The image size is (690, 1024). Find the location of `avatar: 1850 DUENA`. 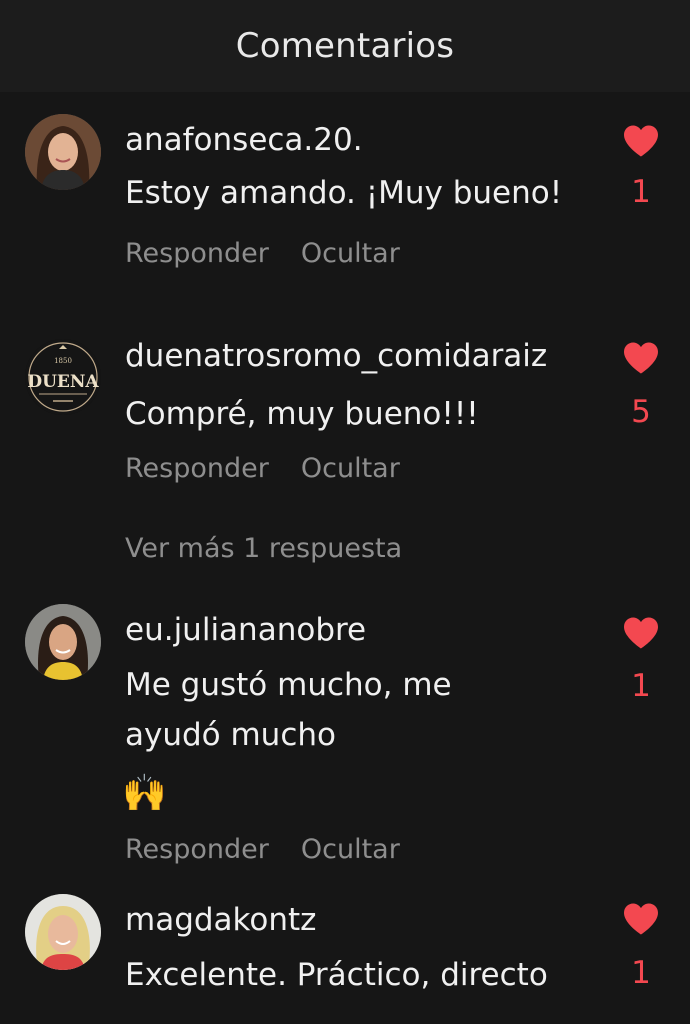

avatar: 1850 DUENA is located at coordinates (63, 377).